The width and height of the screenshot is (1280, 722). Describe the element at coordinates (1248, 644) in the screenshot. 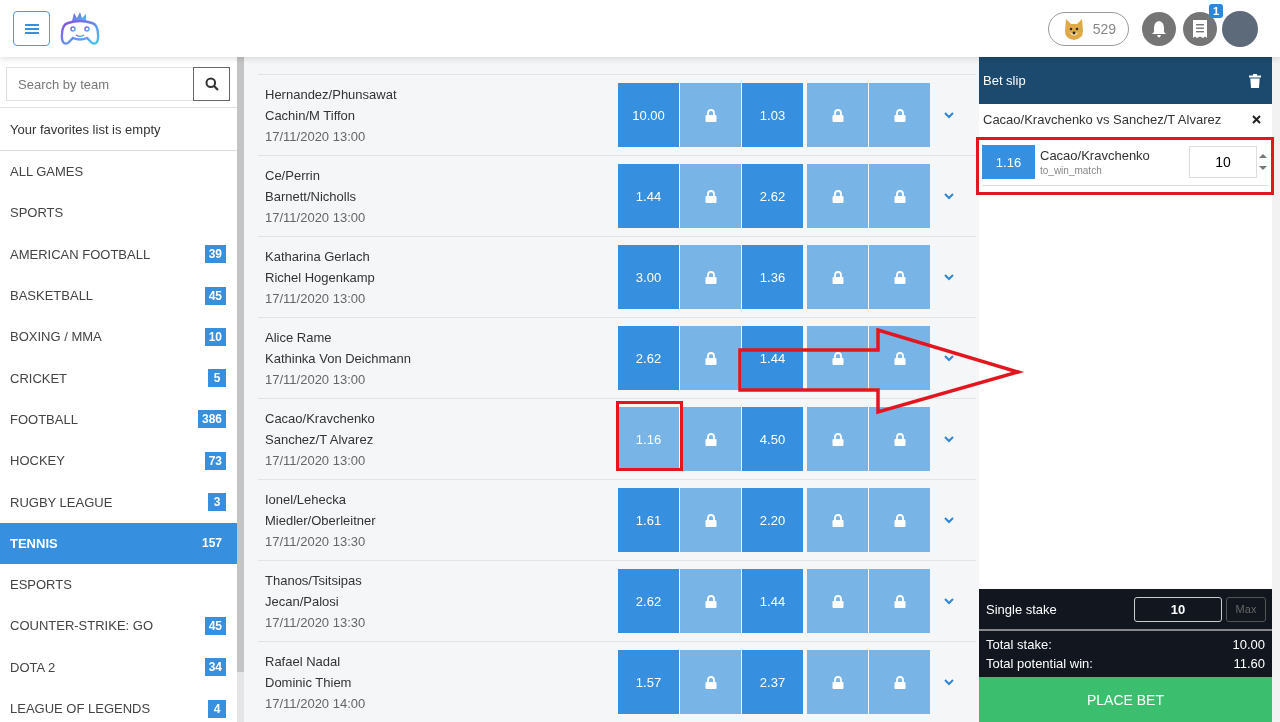

I see `total-value: 10.00` at that location.